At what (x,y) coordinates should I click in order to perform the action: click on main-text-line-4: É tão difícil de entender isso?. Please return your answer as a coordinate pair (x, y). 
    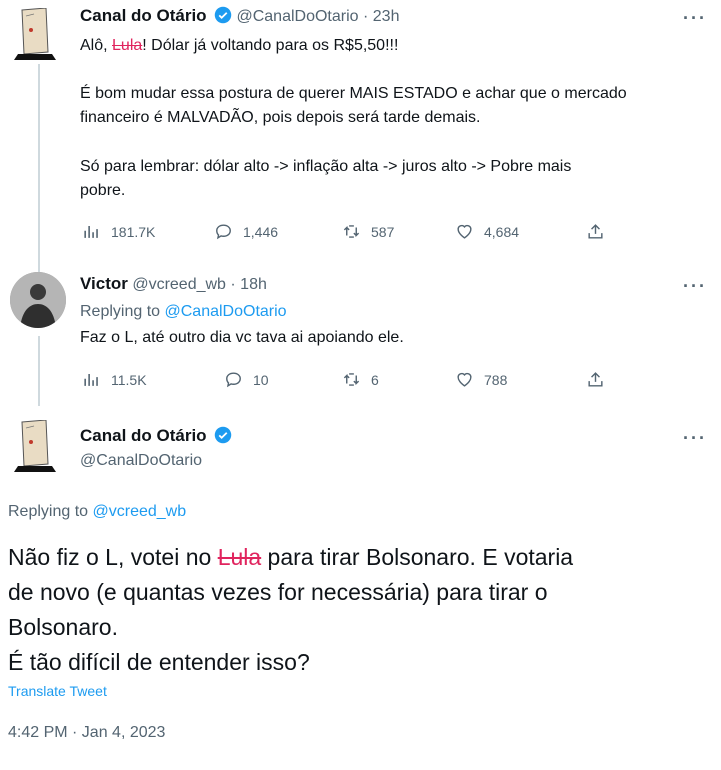
    Looking at the image, I should click on (159, 662).